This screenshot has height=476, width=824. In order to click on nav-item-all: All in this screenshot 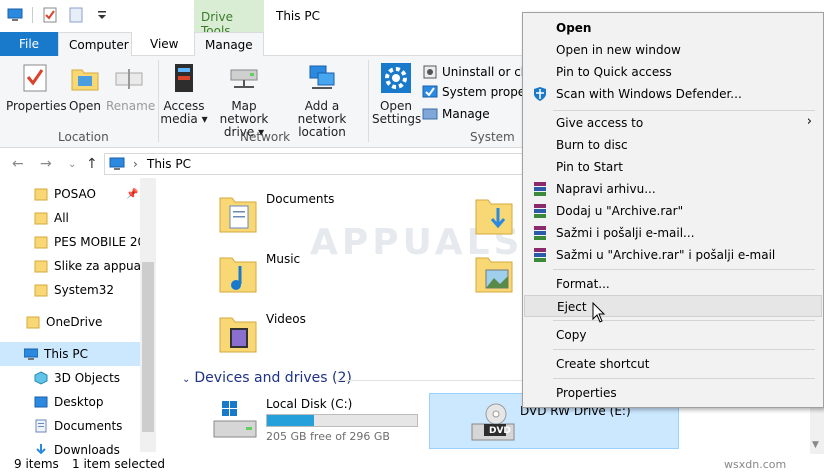, I will do `click(70, 218)`.